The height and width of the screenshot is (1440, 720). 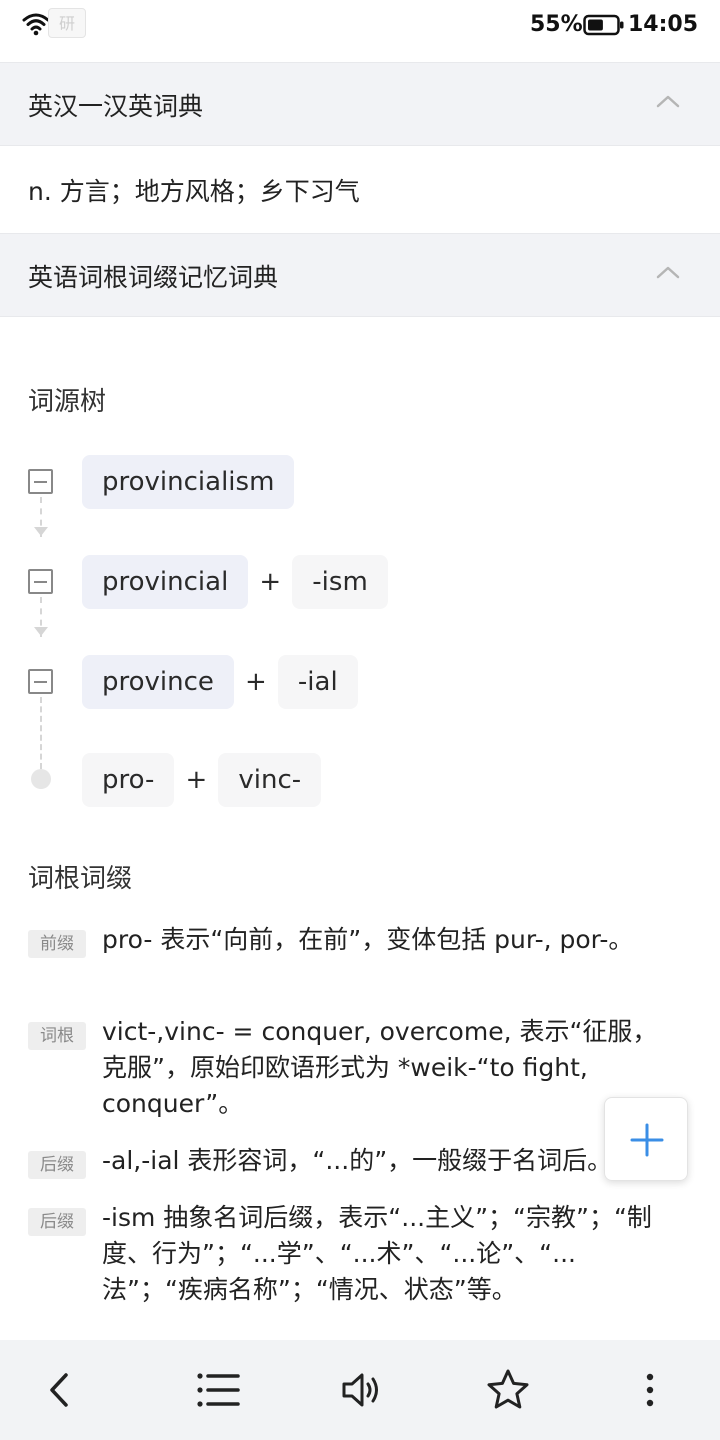 I want to click on section-header-root-affix-dictionary: 英语词根词缀记忆词典, so click(x=360, y=275).